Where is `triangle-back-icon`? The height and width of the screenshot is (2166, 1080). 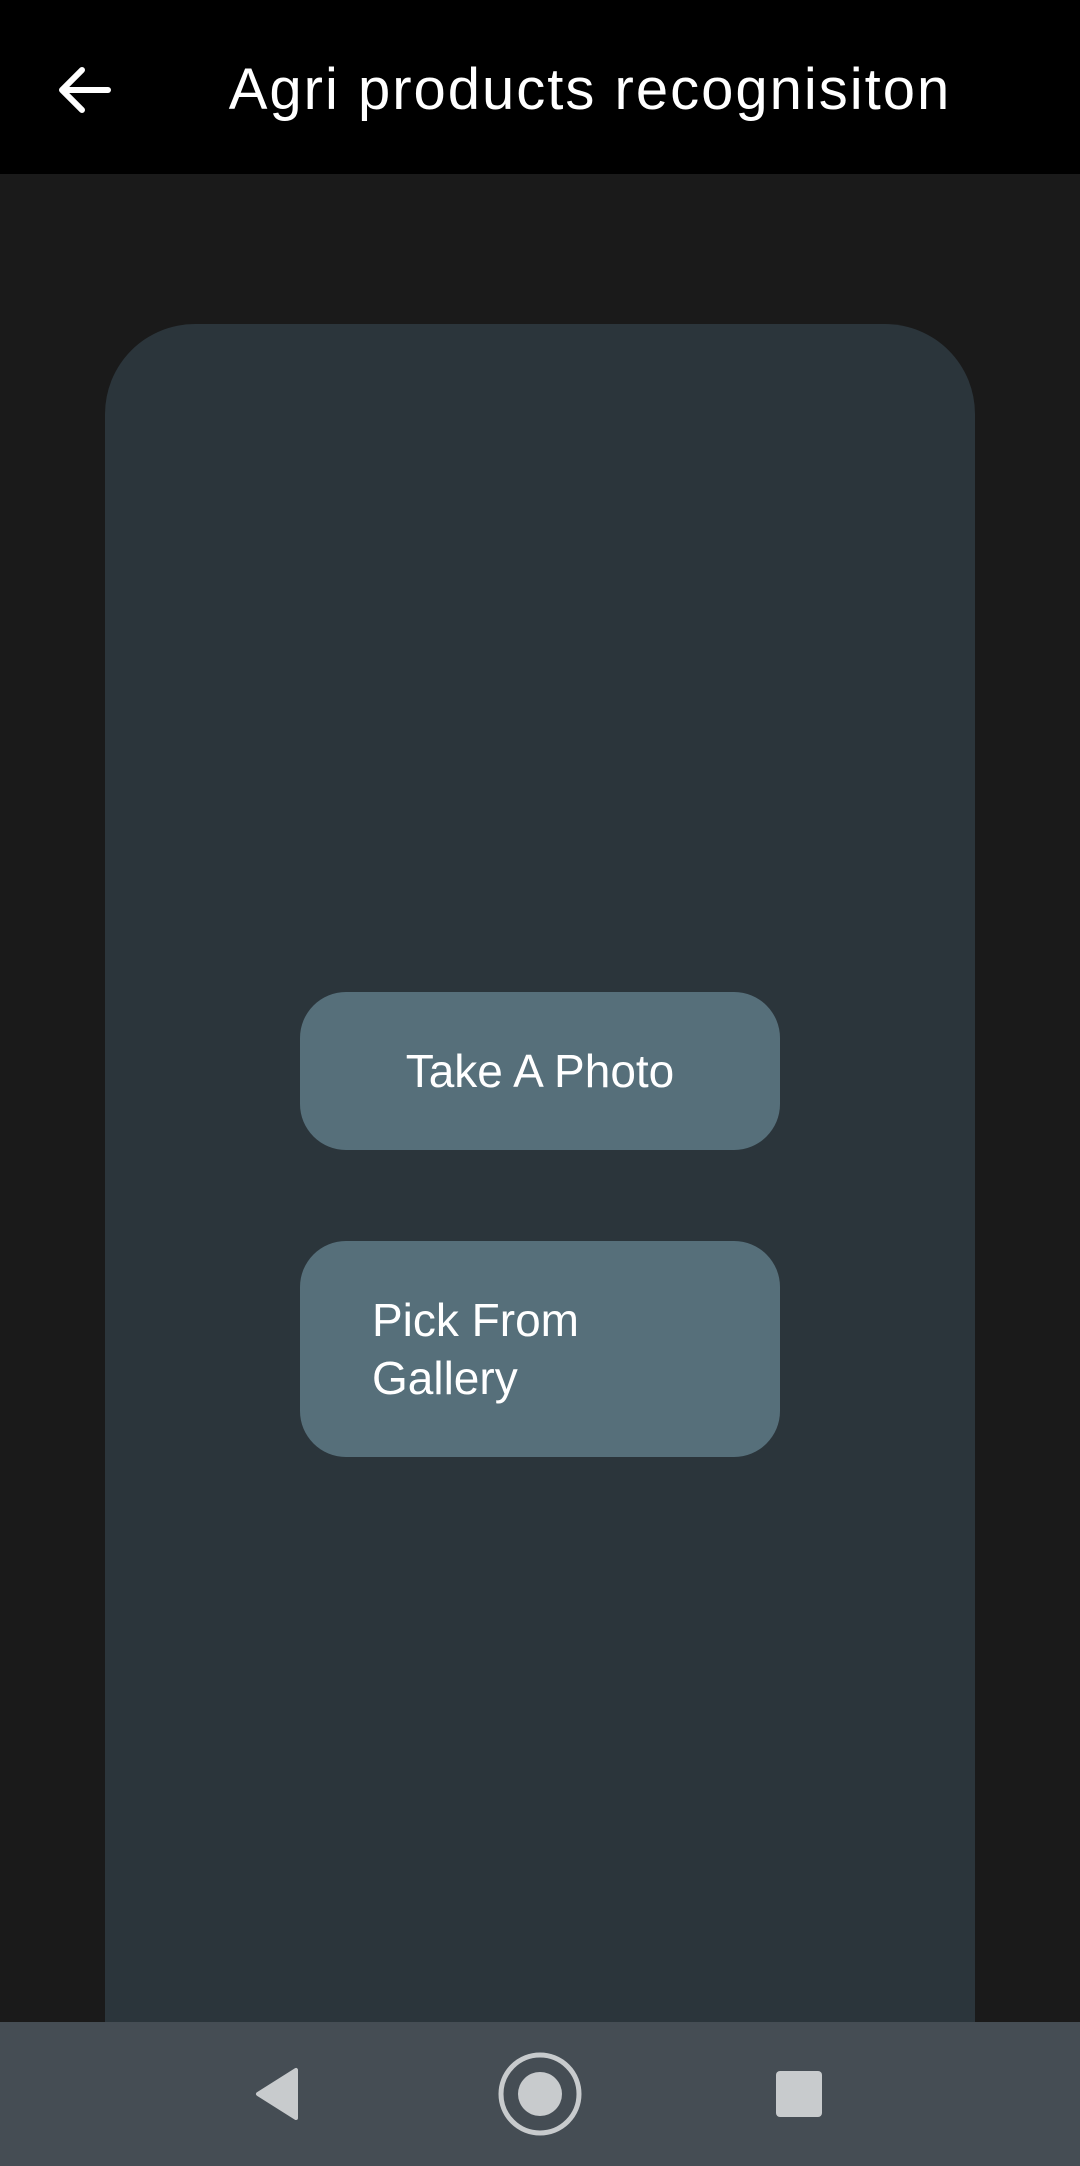
triangle-back-icon is located at coordinates (277, 2094).